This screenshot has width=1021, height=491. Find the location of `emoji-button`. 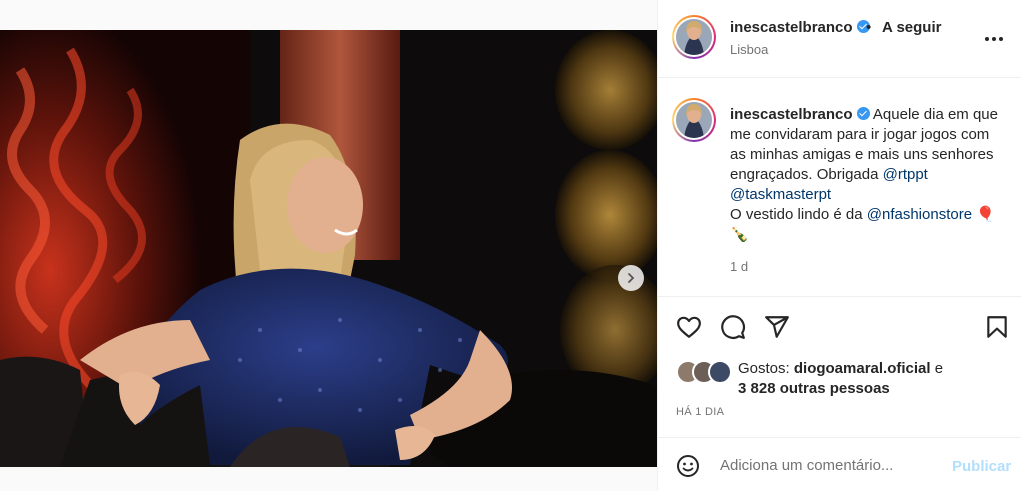

emoji-button is located at coordinates (688, 468).